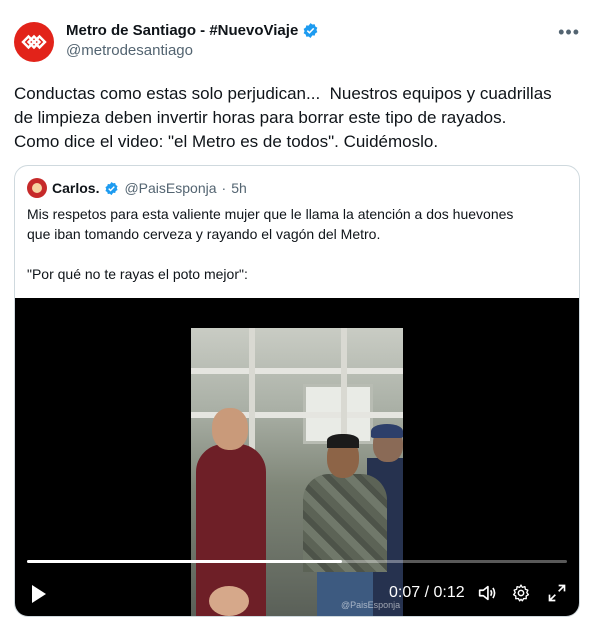 This screenshot has width=600, height=627. What do you see at coordinates (239, 188) in the screenshot?
I see `quoted-timestamp: 5h` at bounding box center [239, 188].